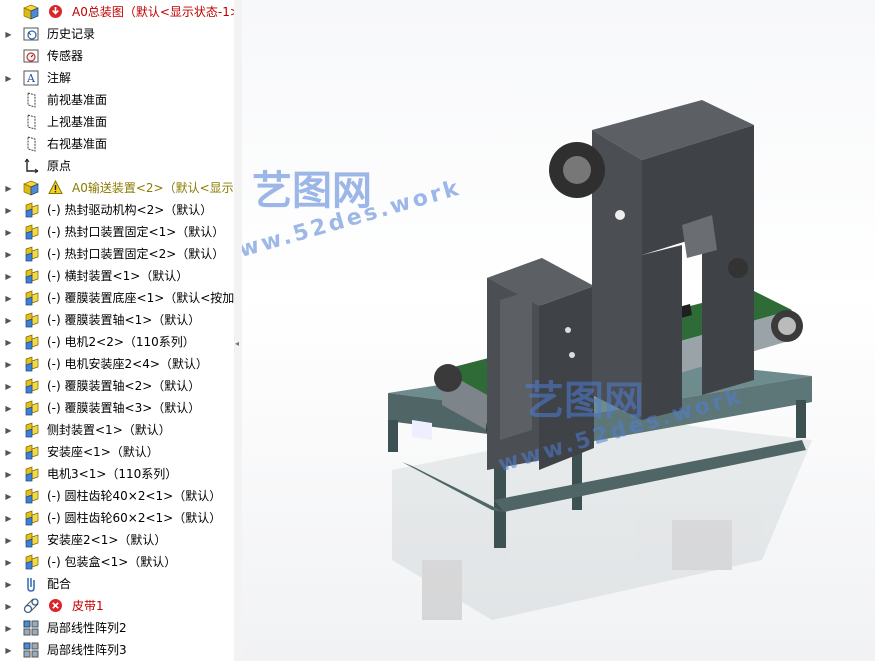  I want to click on tree-item: ▶ 安装座2<1>（默认）, so click(117, 540).